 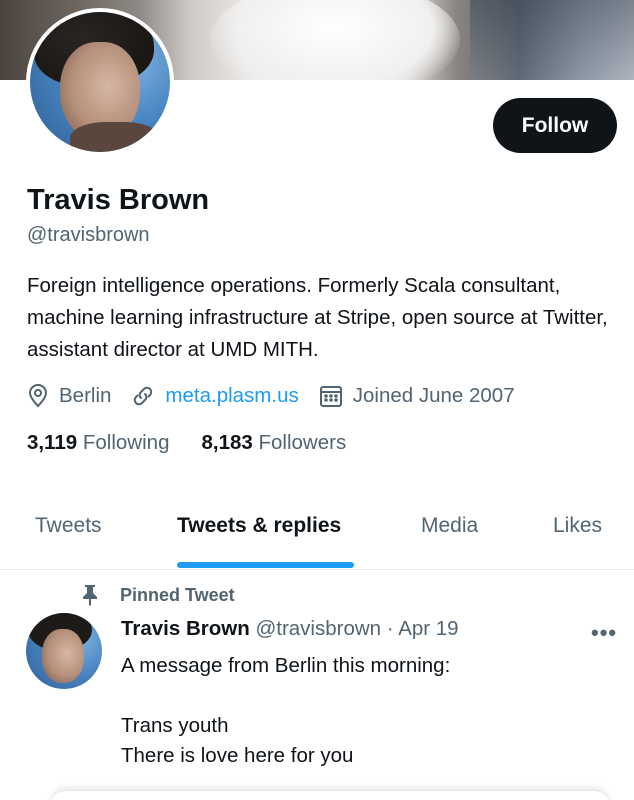 I want to click on more-icon: •••, so click(x=604, y=633).